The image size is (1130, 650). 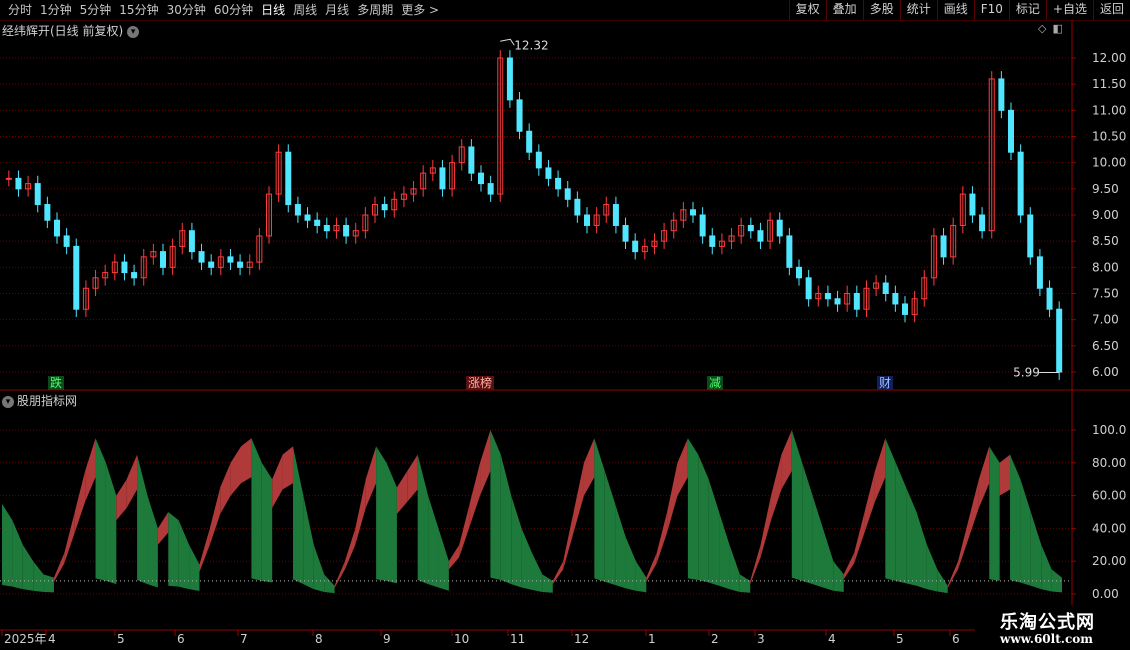 I want to click on time-label: 12, so click(x=581, y=639).